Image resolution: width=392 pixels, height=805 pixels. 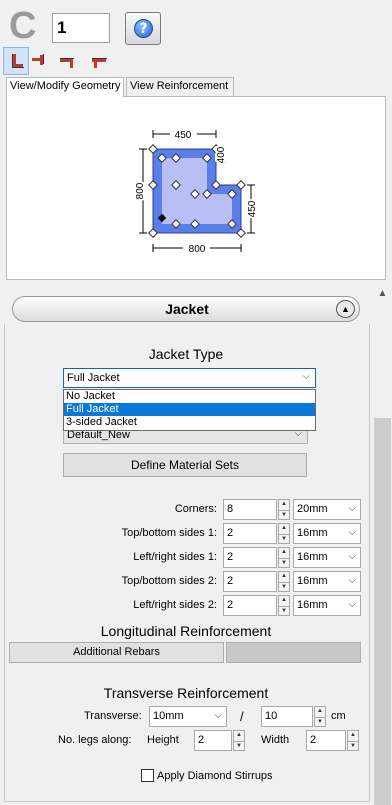 What do you see at coordinates (175, 557) in the screenshot?
I see `rebar-label: Left/right sides 1:` at bounding box center [175, 557].